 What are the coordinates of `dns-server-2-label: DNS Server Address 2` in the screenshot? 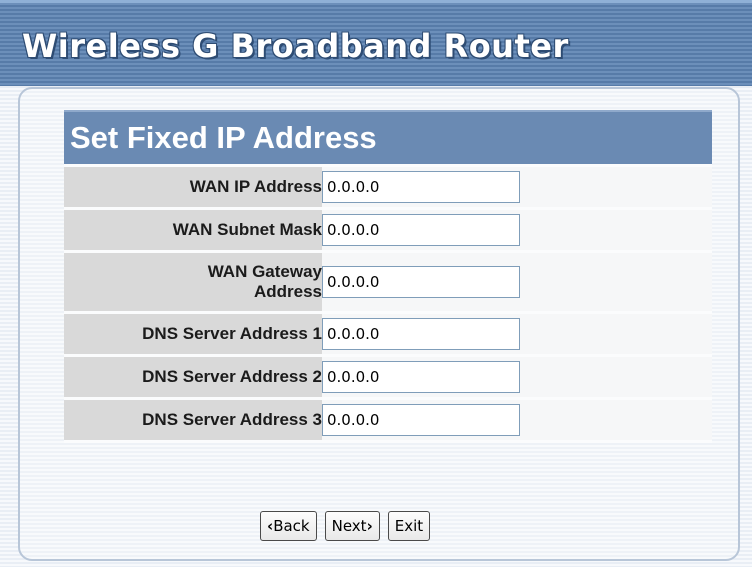 It's located at (193, 377).